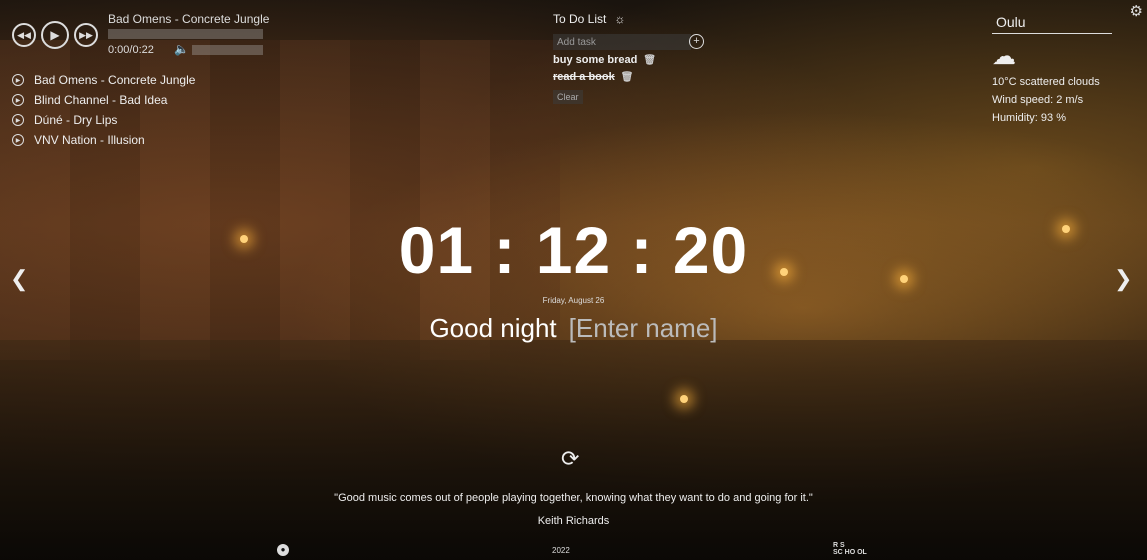 The height and width of the screenshot is (560, 1147). Describe the element at coordinates (131, 50) in the screenshot. I see `track-time: 0:00/0:22` at that location.